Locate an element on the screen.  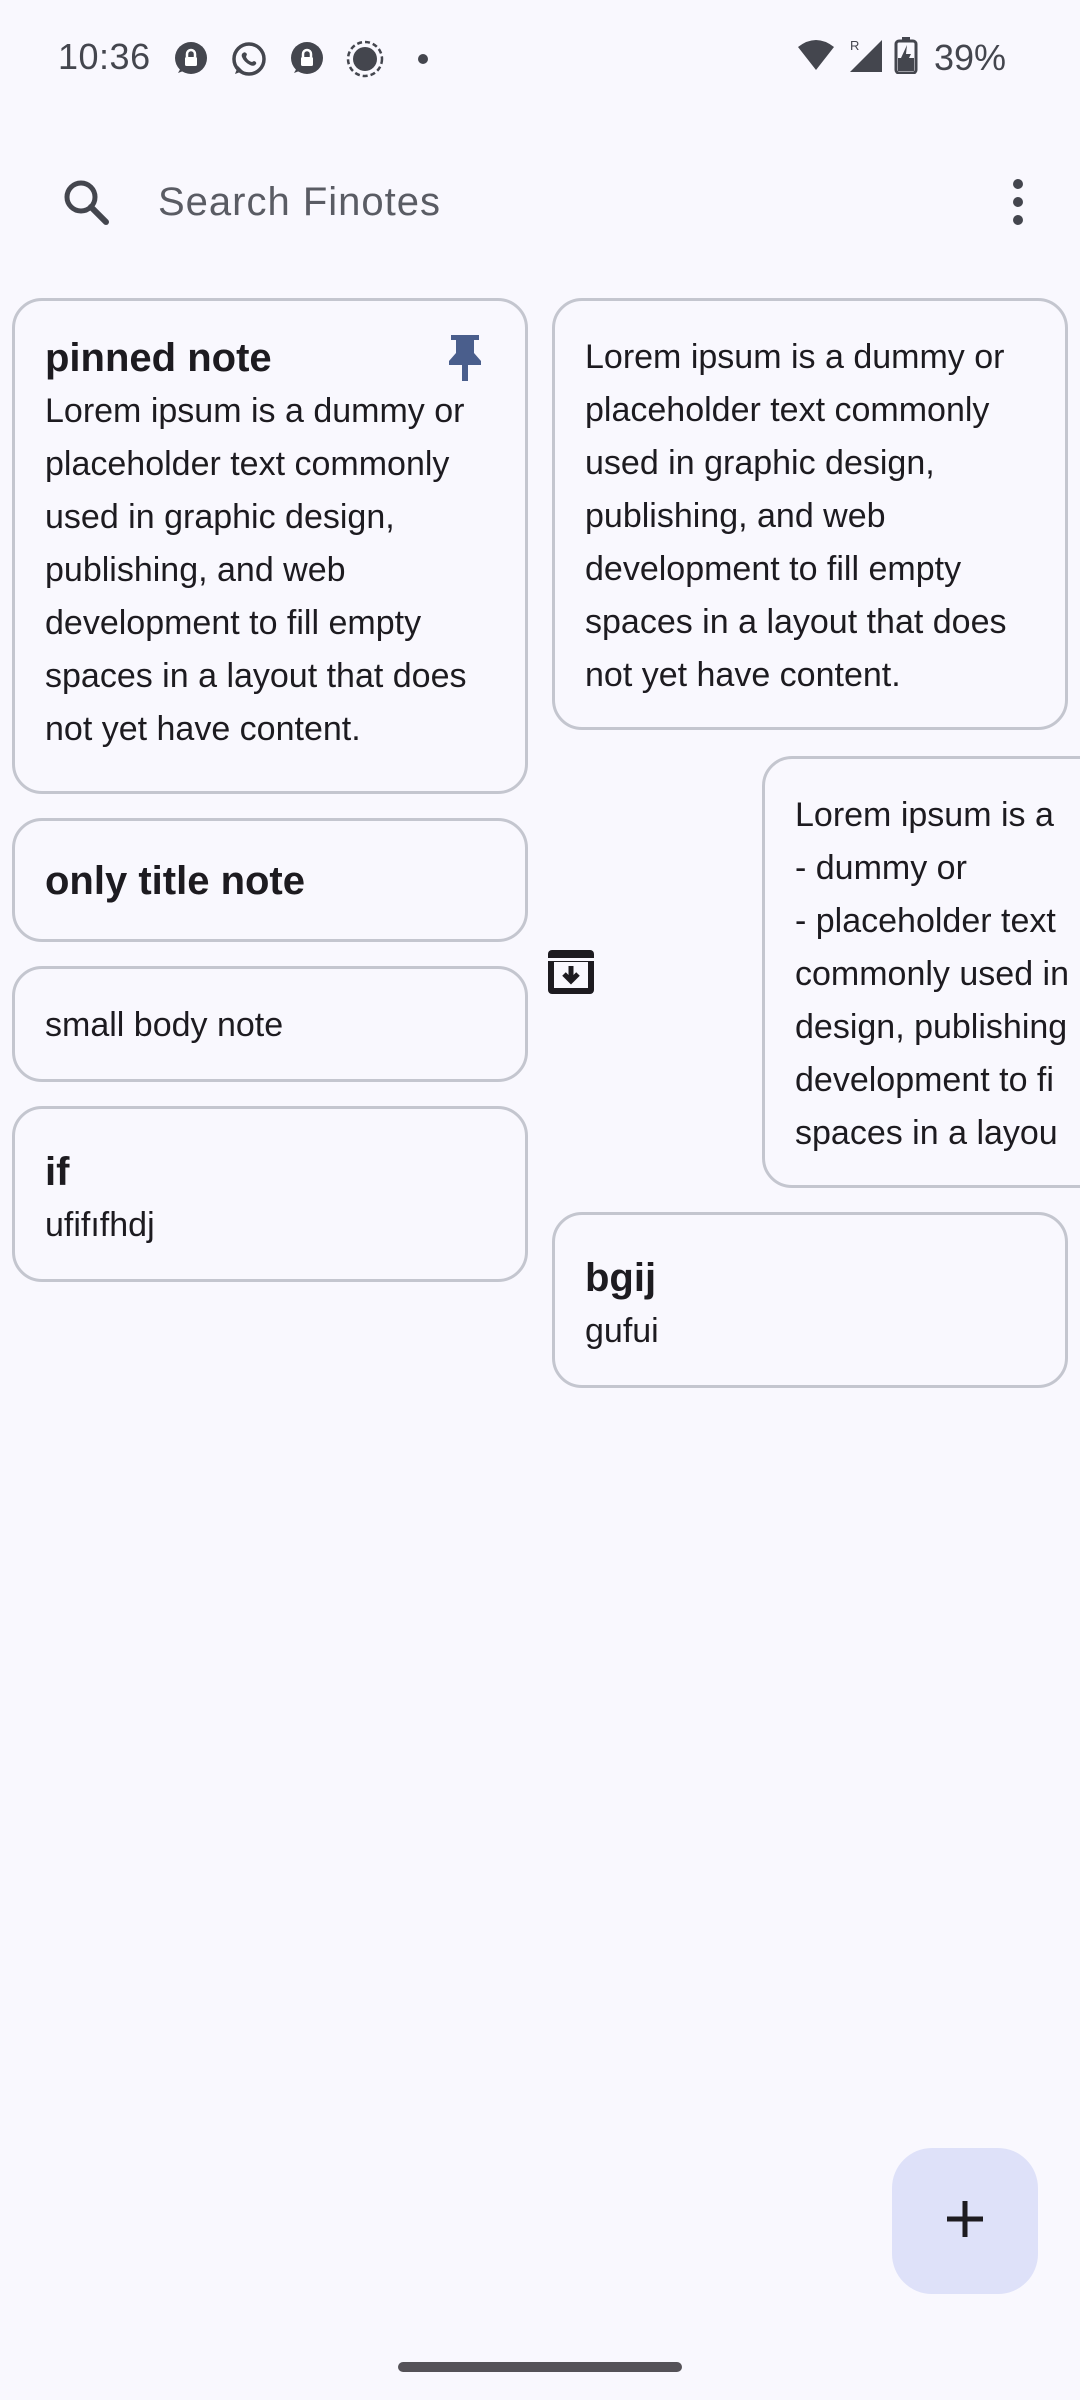
note-title: bgij is located at coordinates (621, 1278).